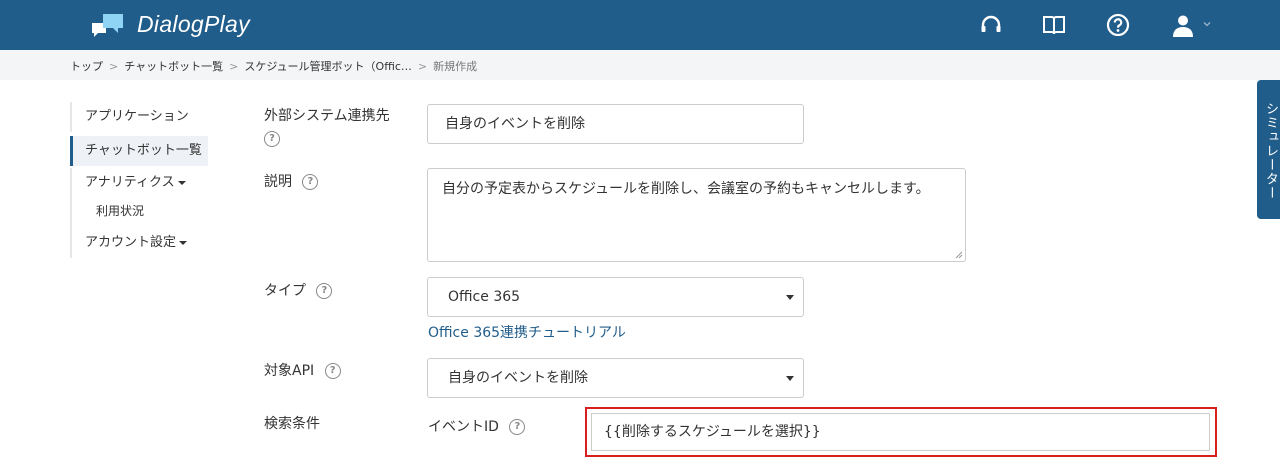 This screenshot has height=465, width=1280. Describe the element at coordinates (289, 371) in the screenshot. I see `target-api-label-text: 対象API` at that location.